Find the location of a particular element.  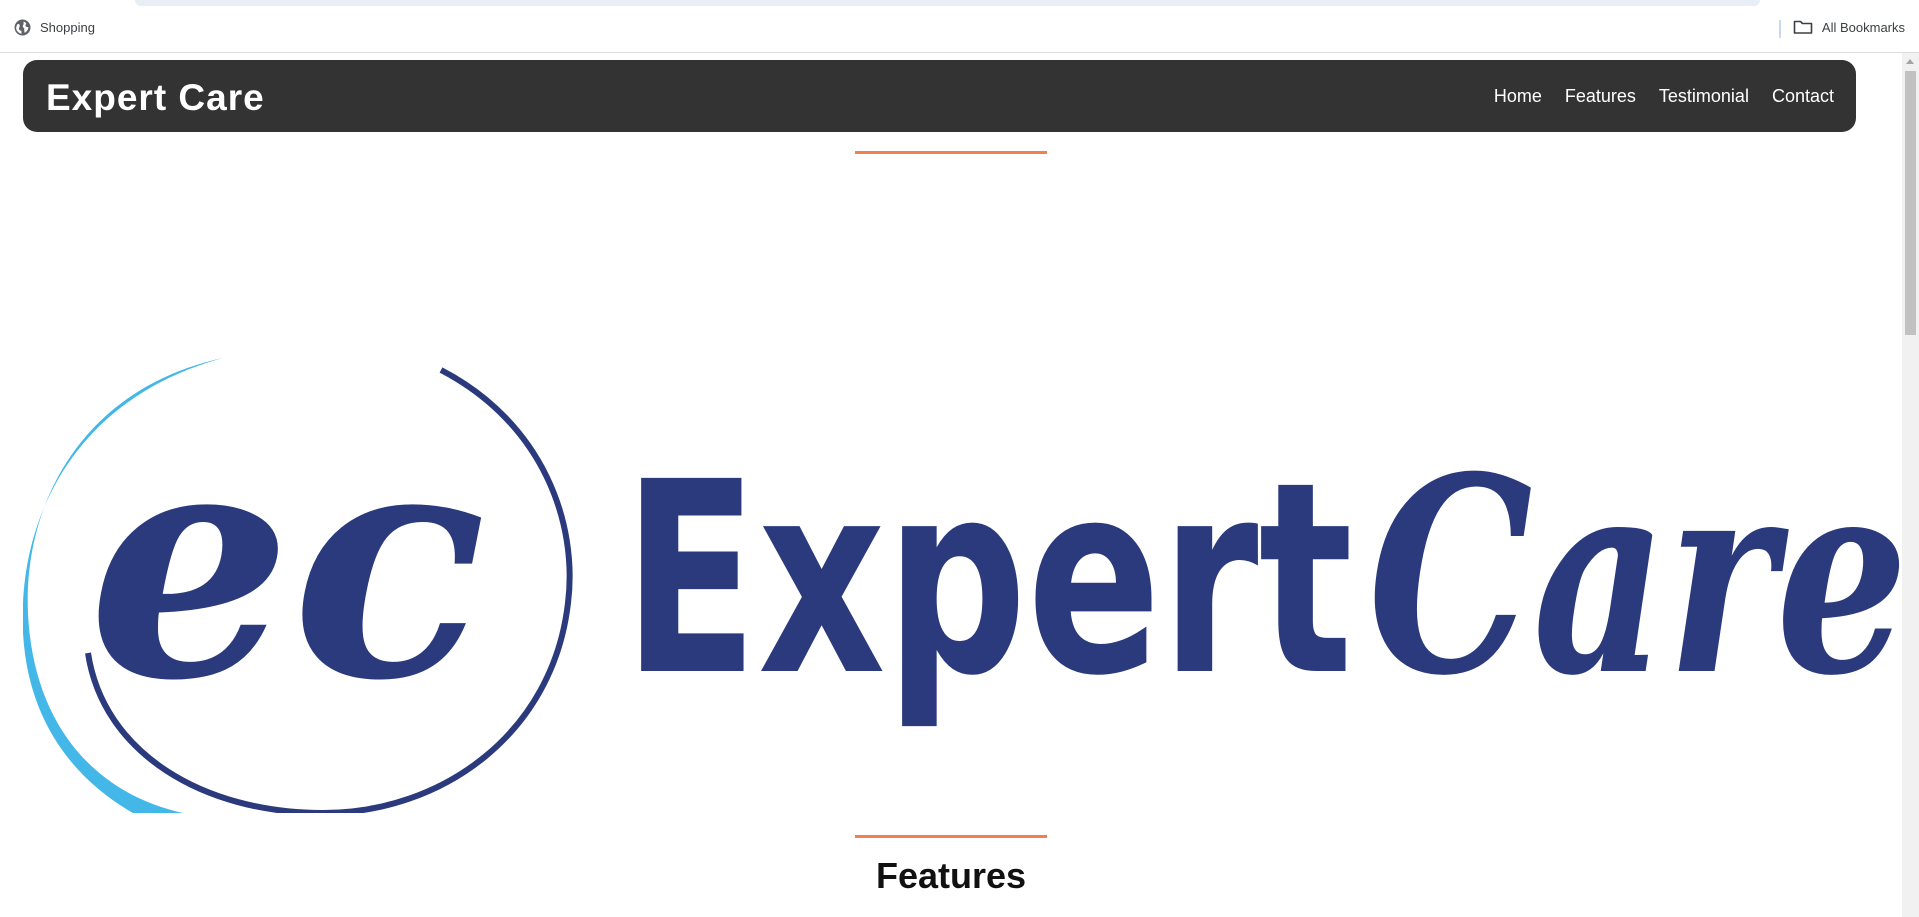

bookmarks-separator is located at coordinates (1780, 29).